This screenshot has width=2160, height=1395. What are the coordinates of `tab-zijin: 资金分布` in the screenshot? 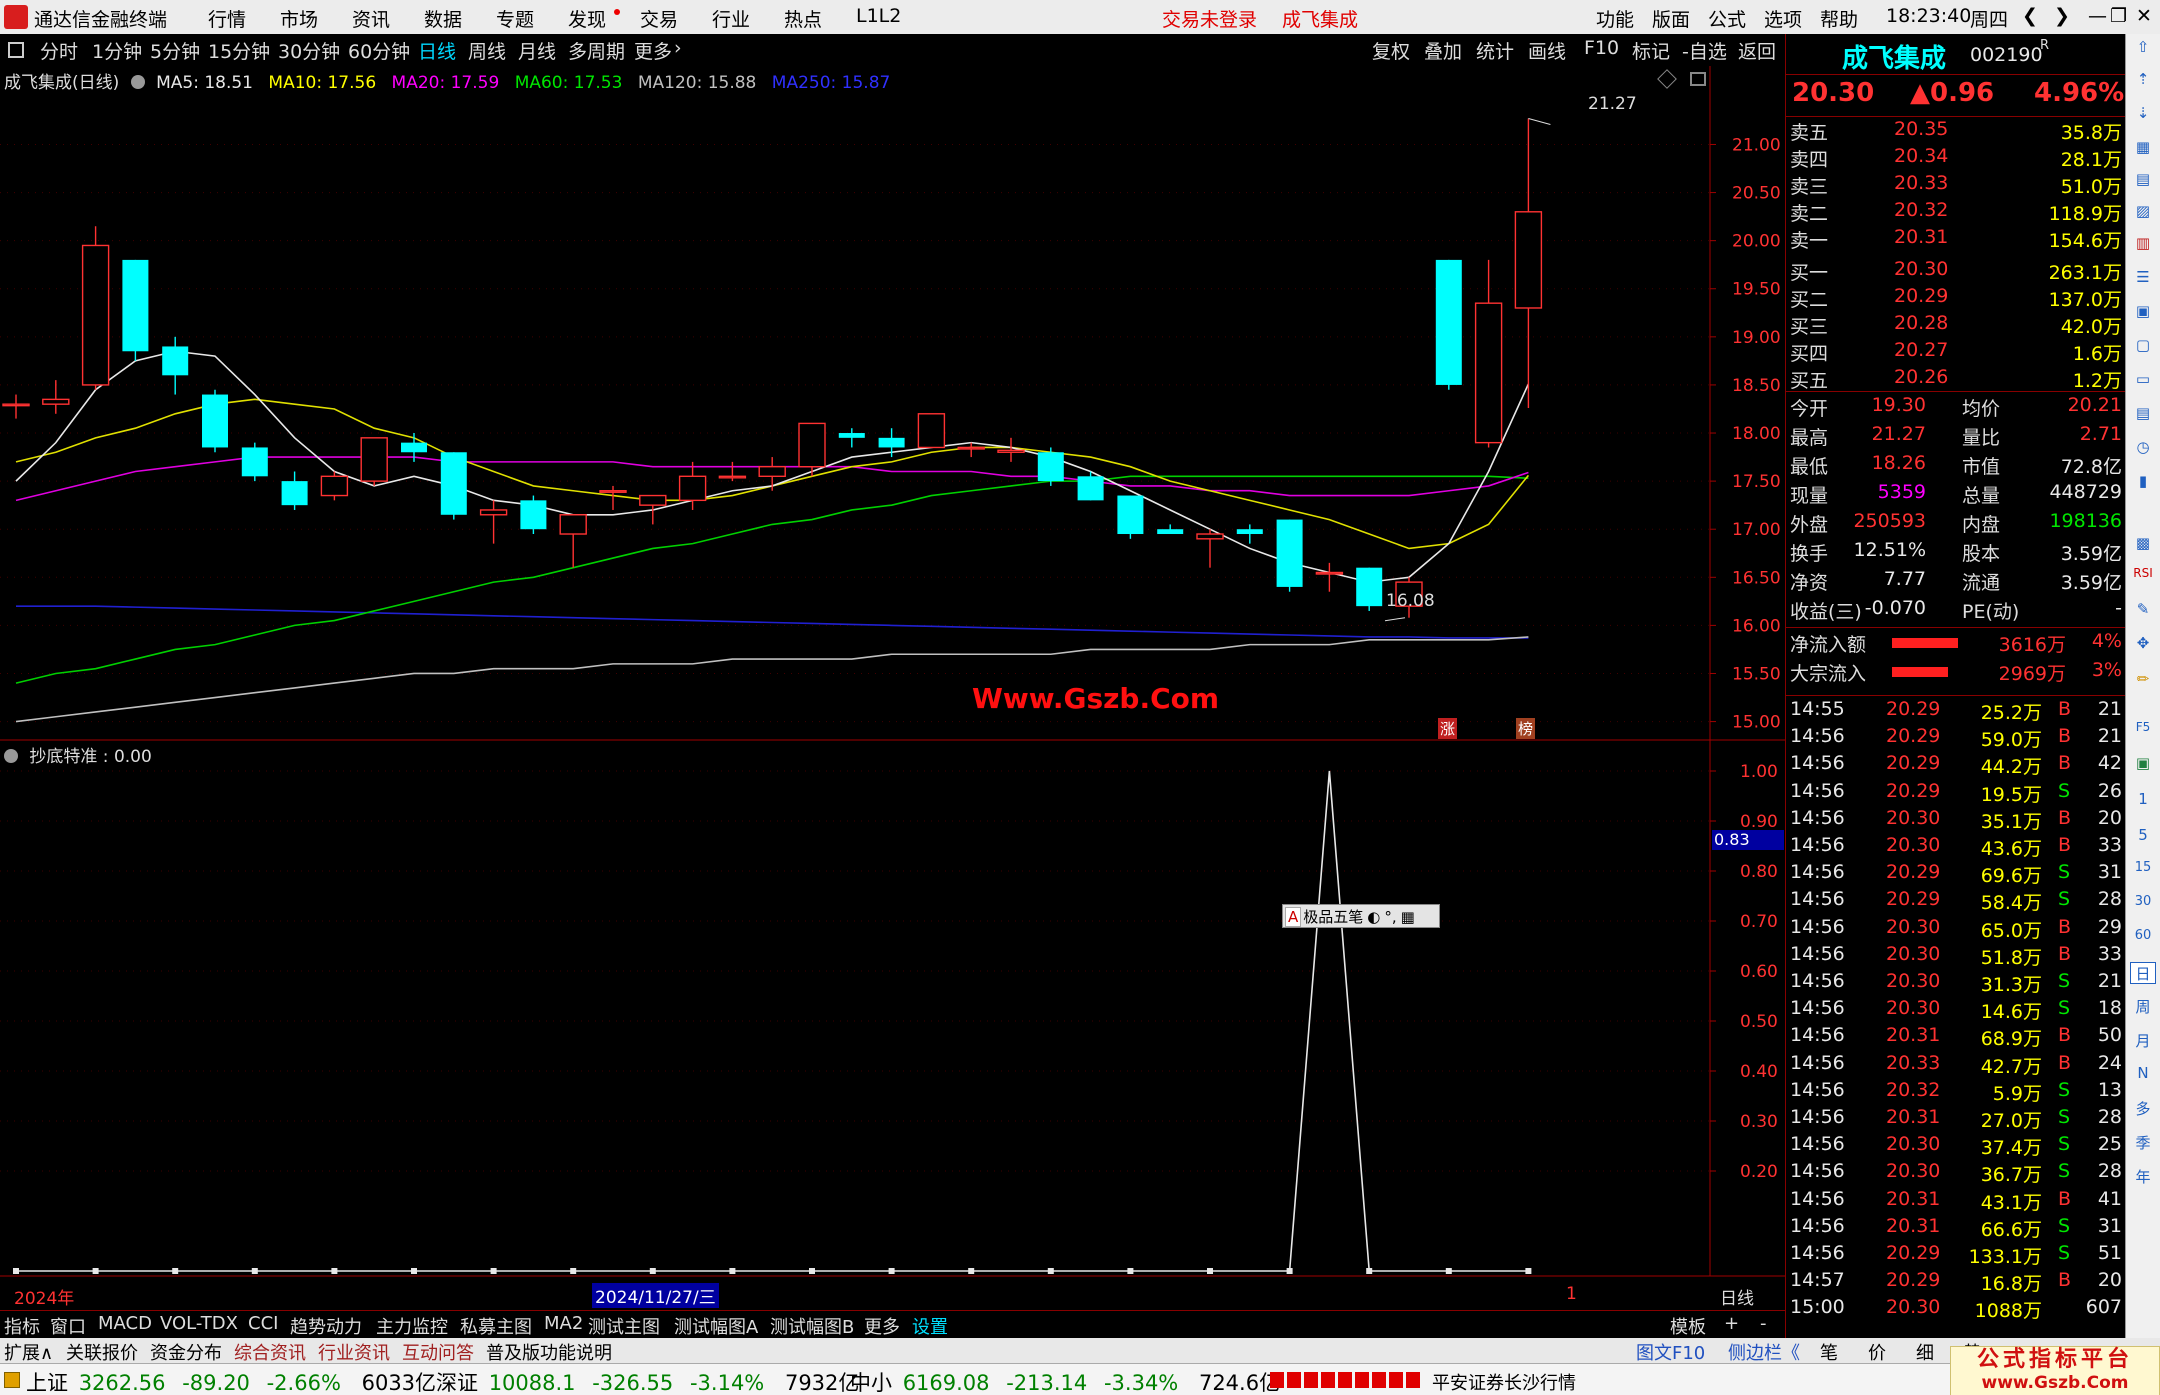 It's located at (186, 1352).